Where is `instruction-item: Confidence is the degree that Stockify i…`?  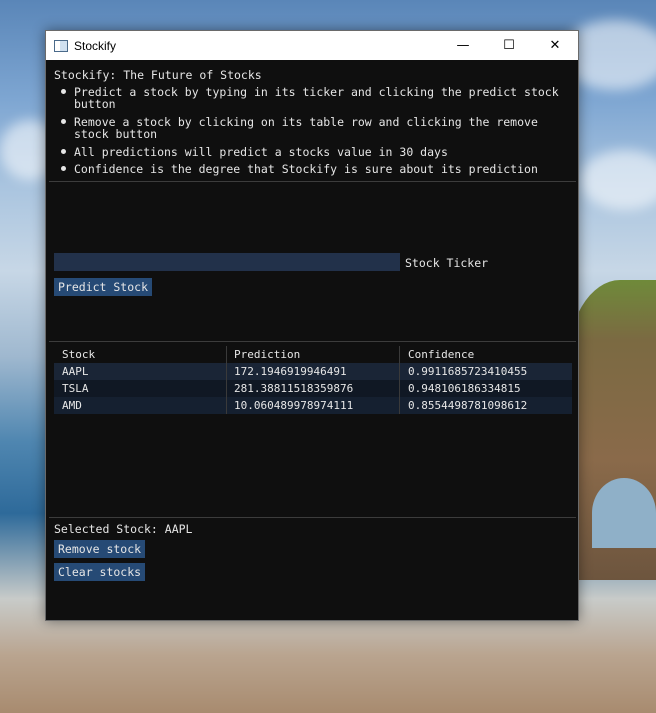
instruction-item: Confidence is the degree that Stockify i… is located at coordinates (306, 169).